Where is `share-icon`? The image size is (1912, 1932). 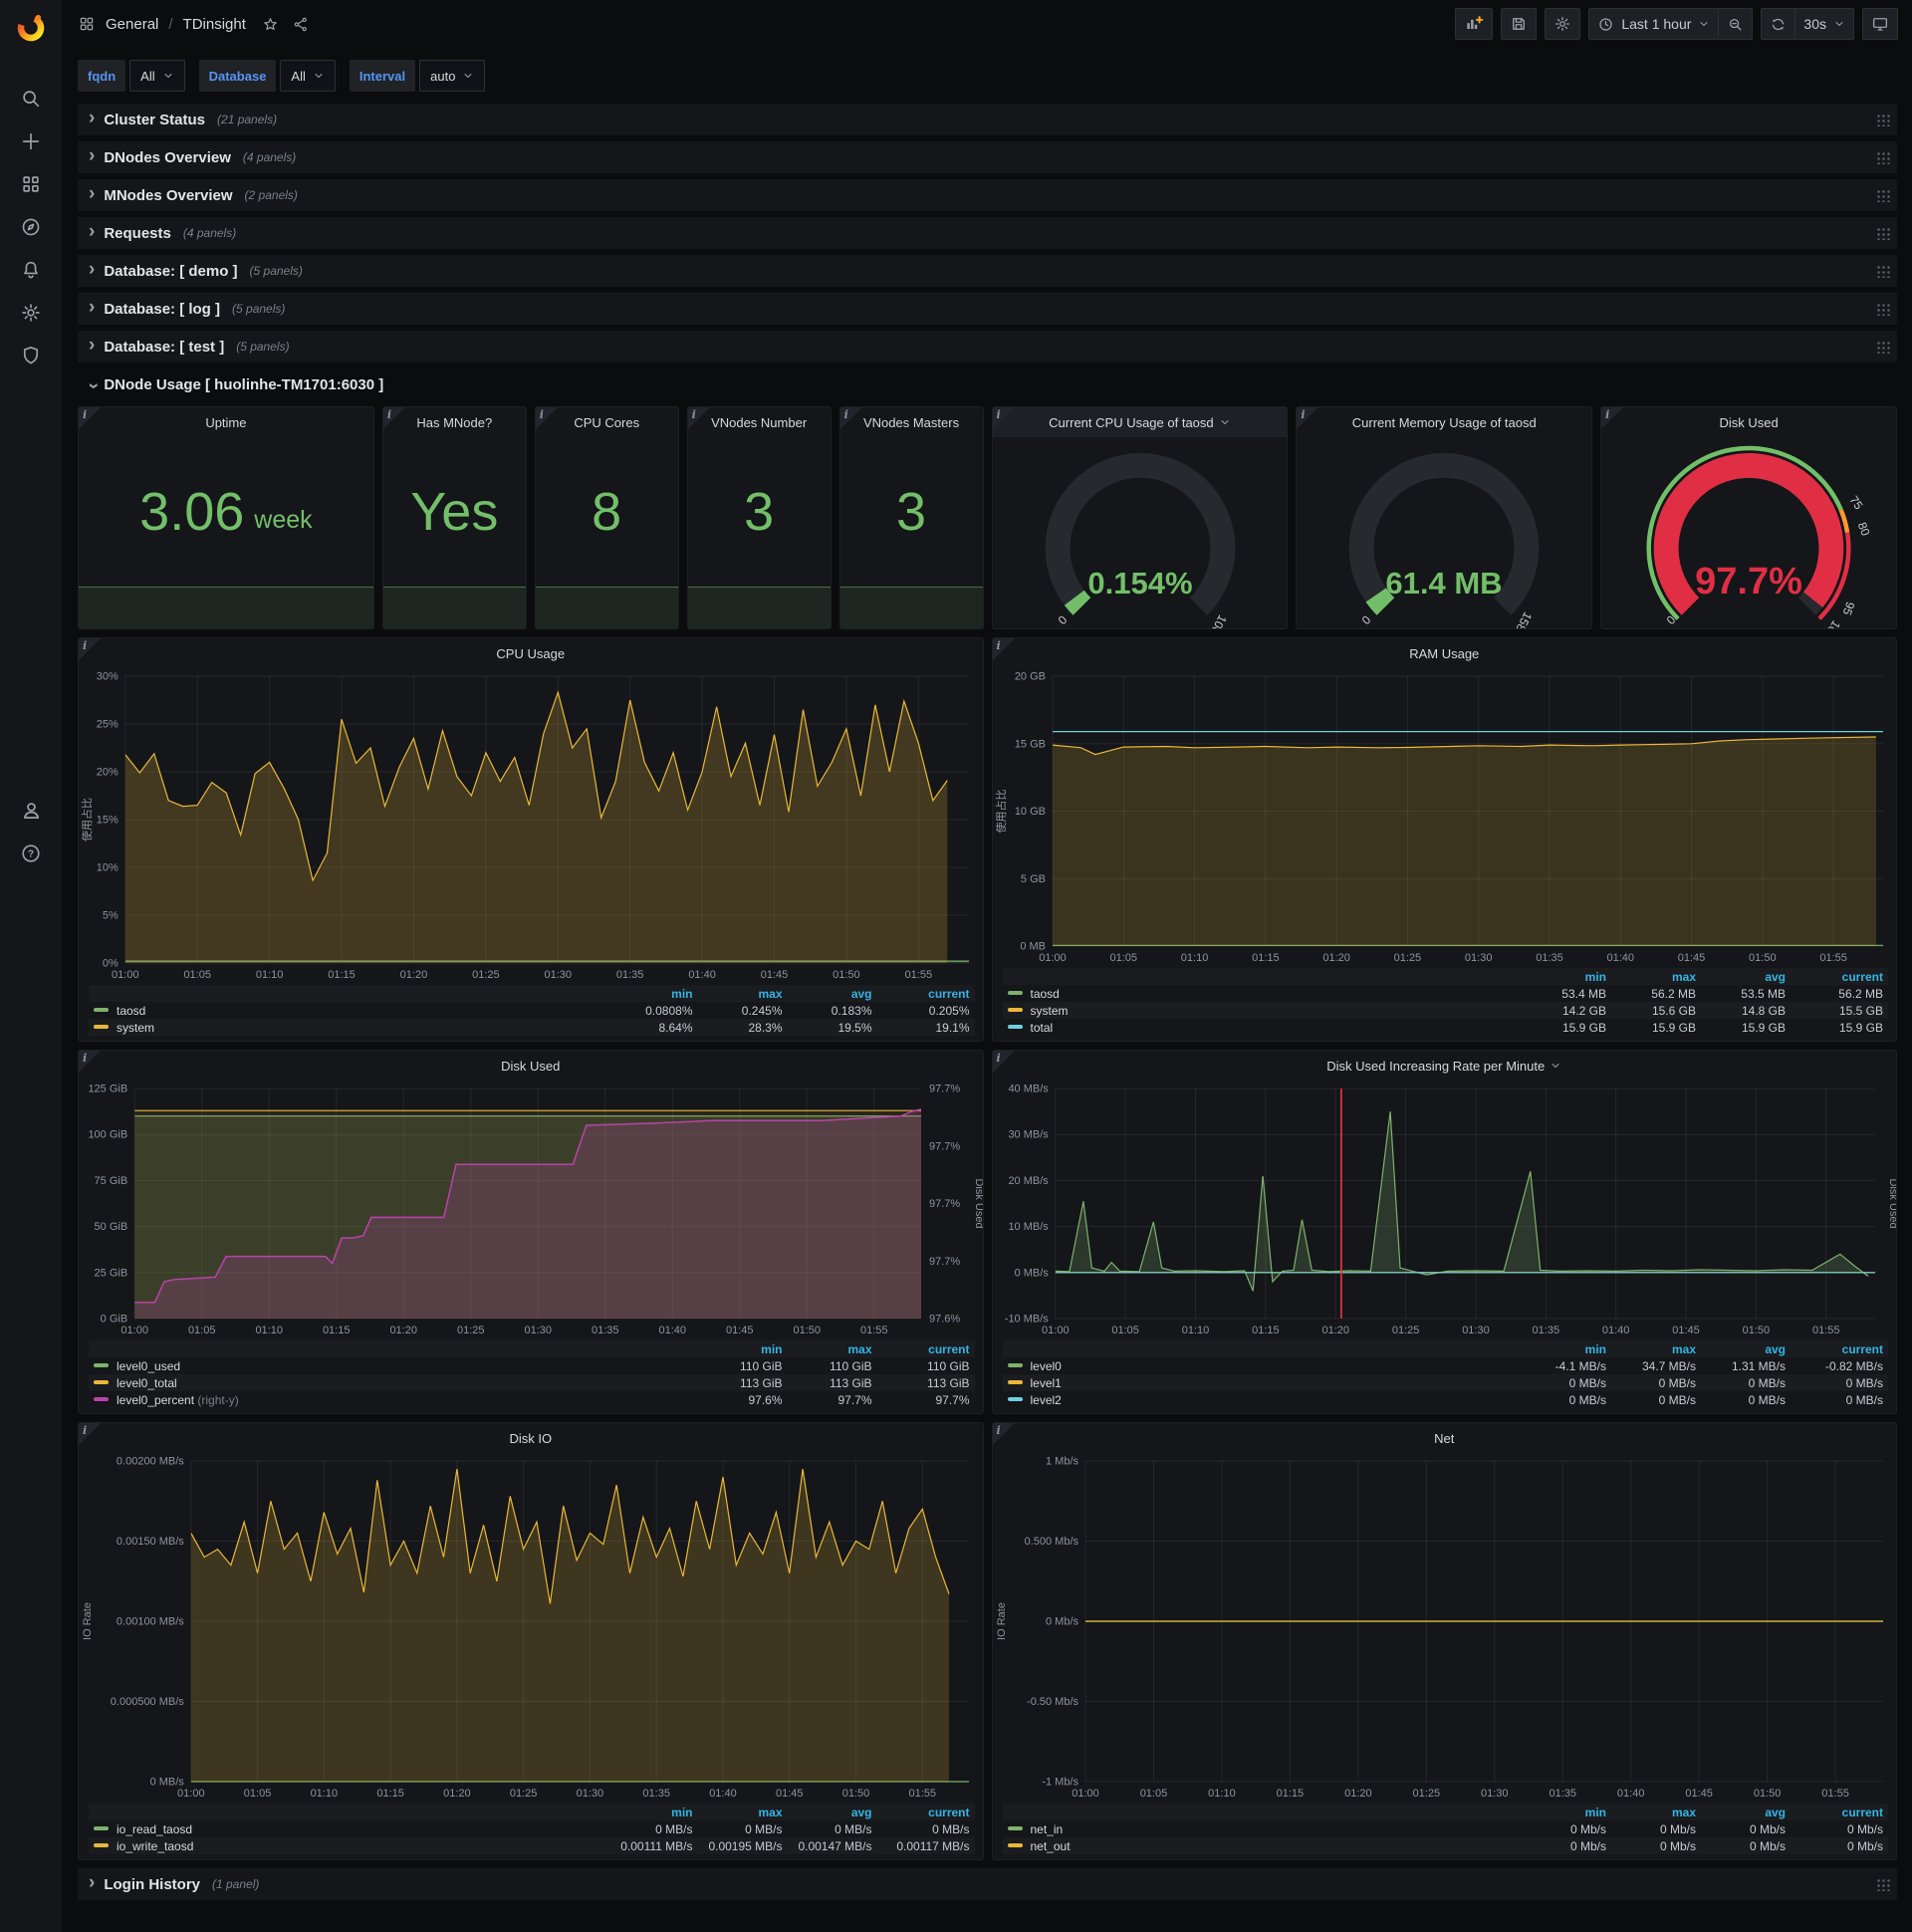 share-icon is located at coordinates (301, 24).